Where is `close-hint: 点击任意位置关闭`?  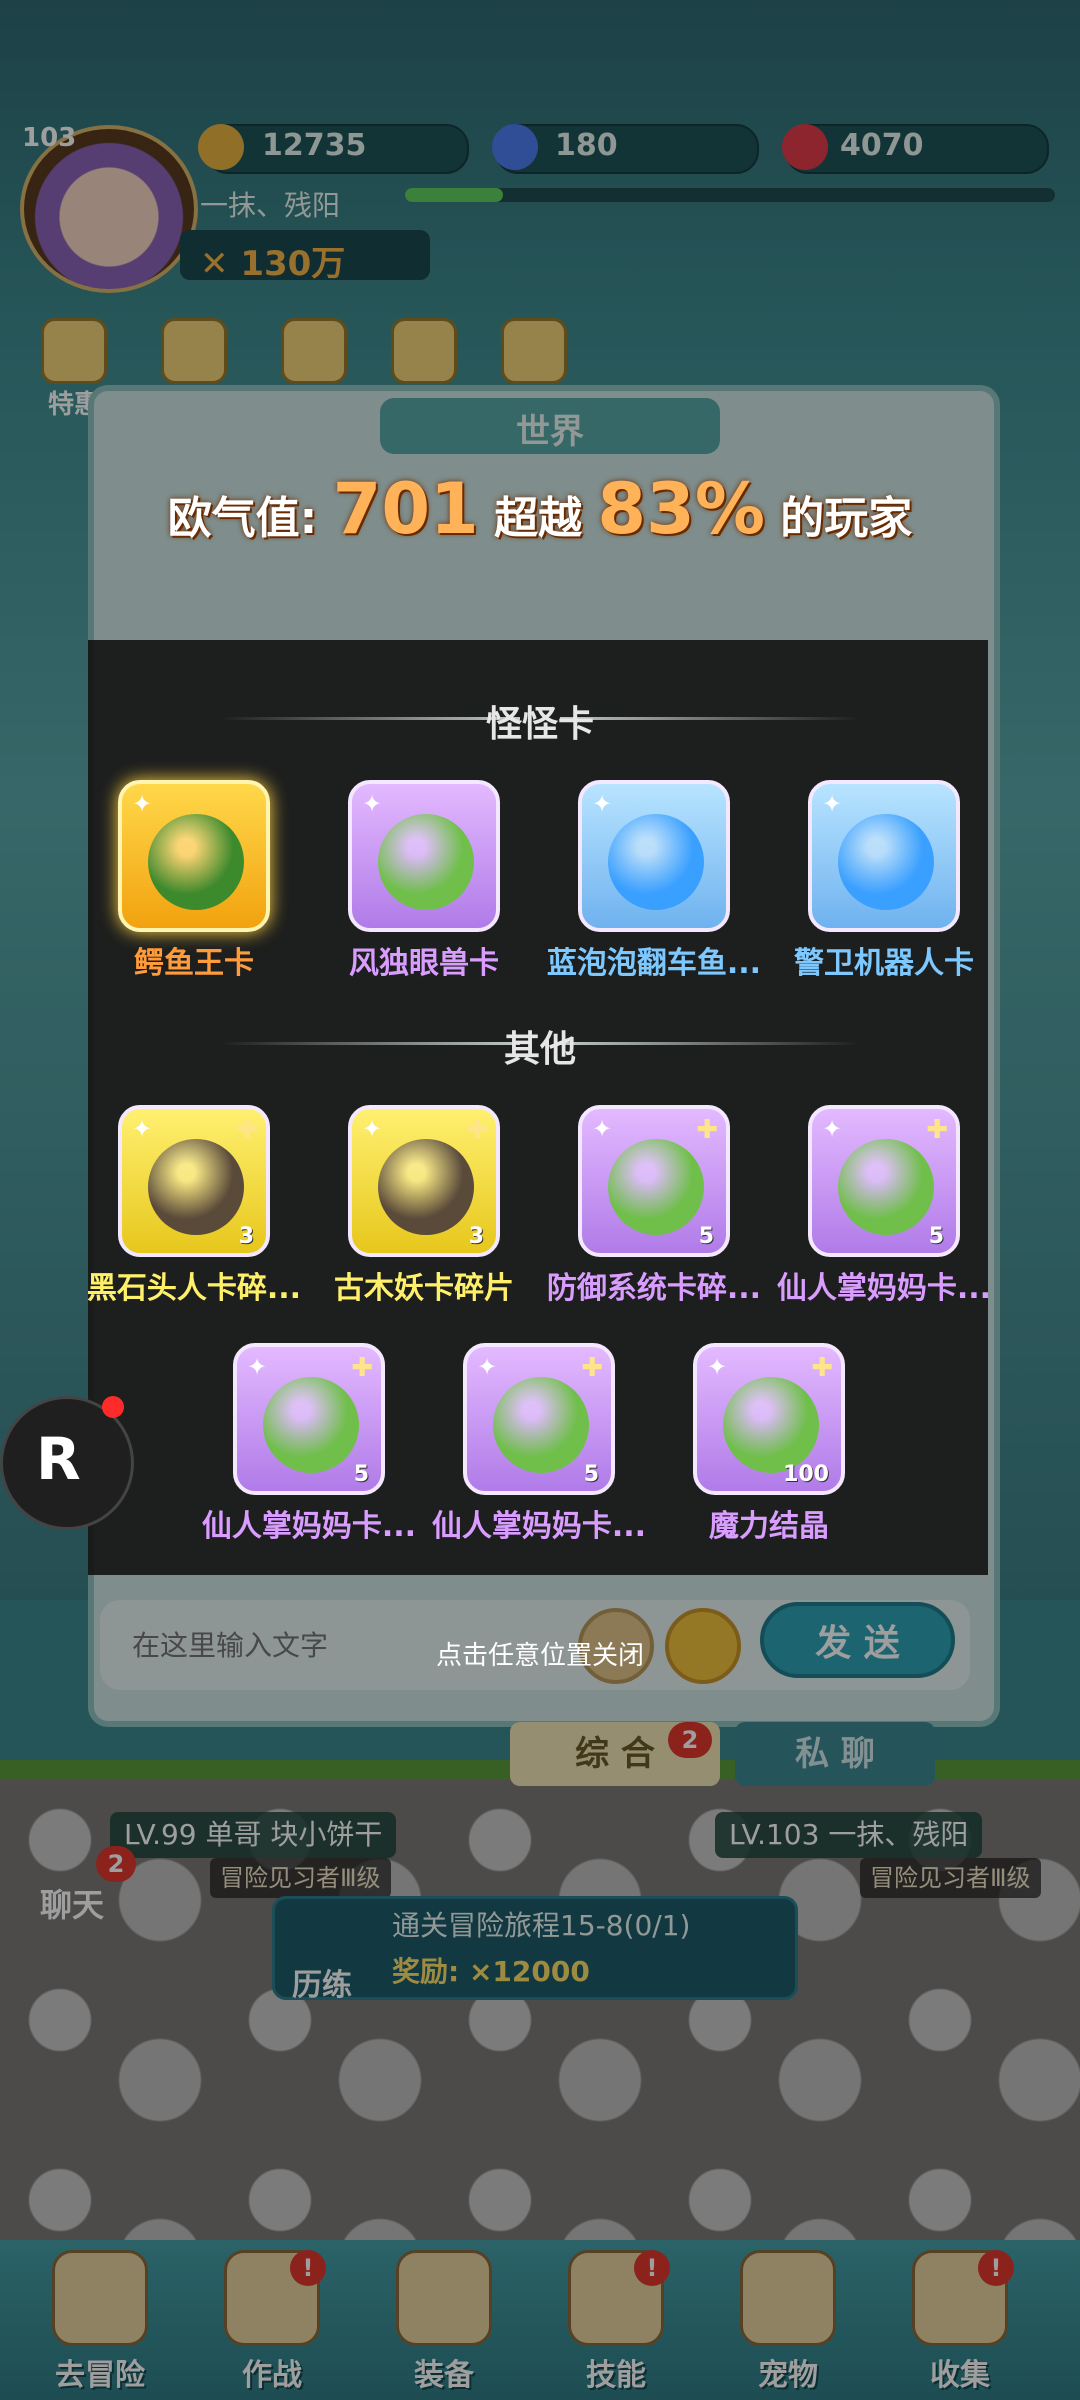
close-hint: 点击任意位置关闭 is located at coordinates (540, 1653).